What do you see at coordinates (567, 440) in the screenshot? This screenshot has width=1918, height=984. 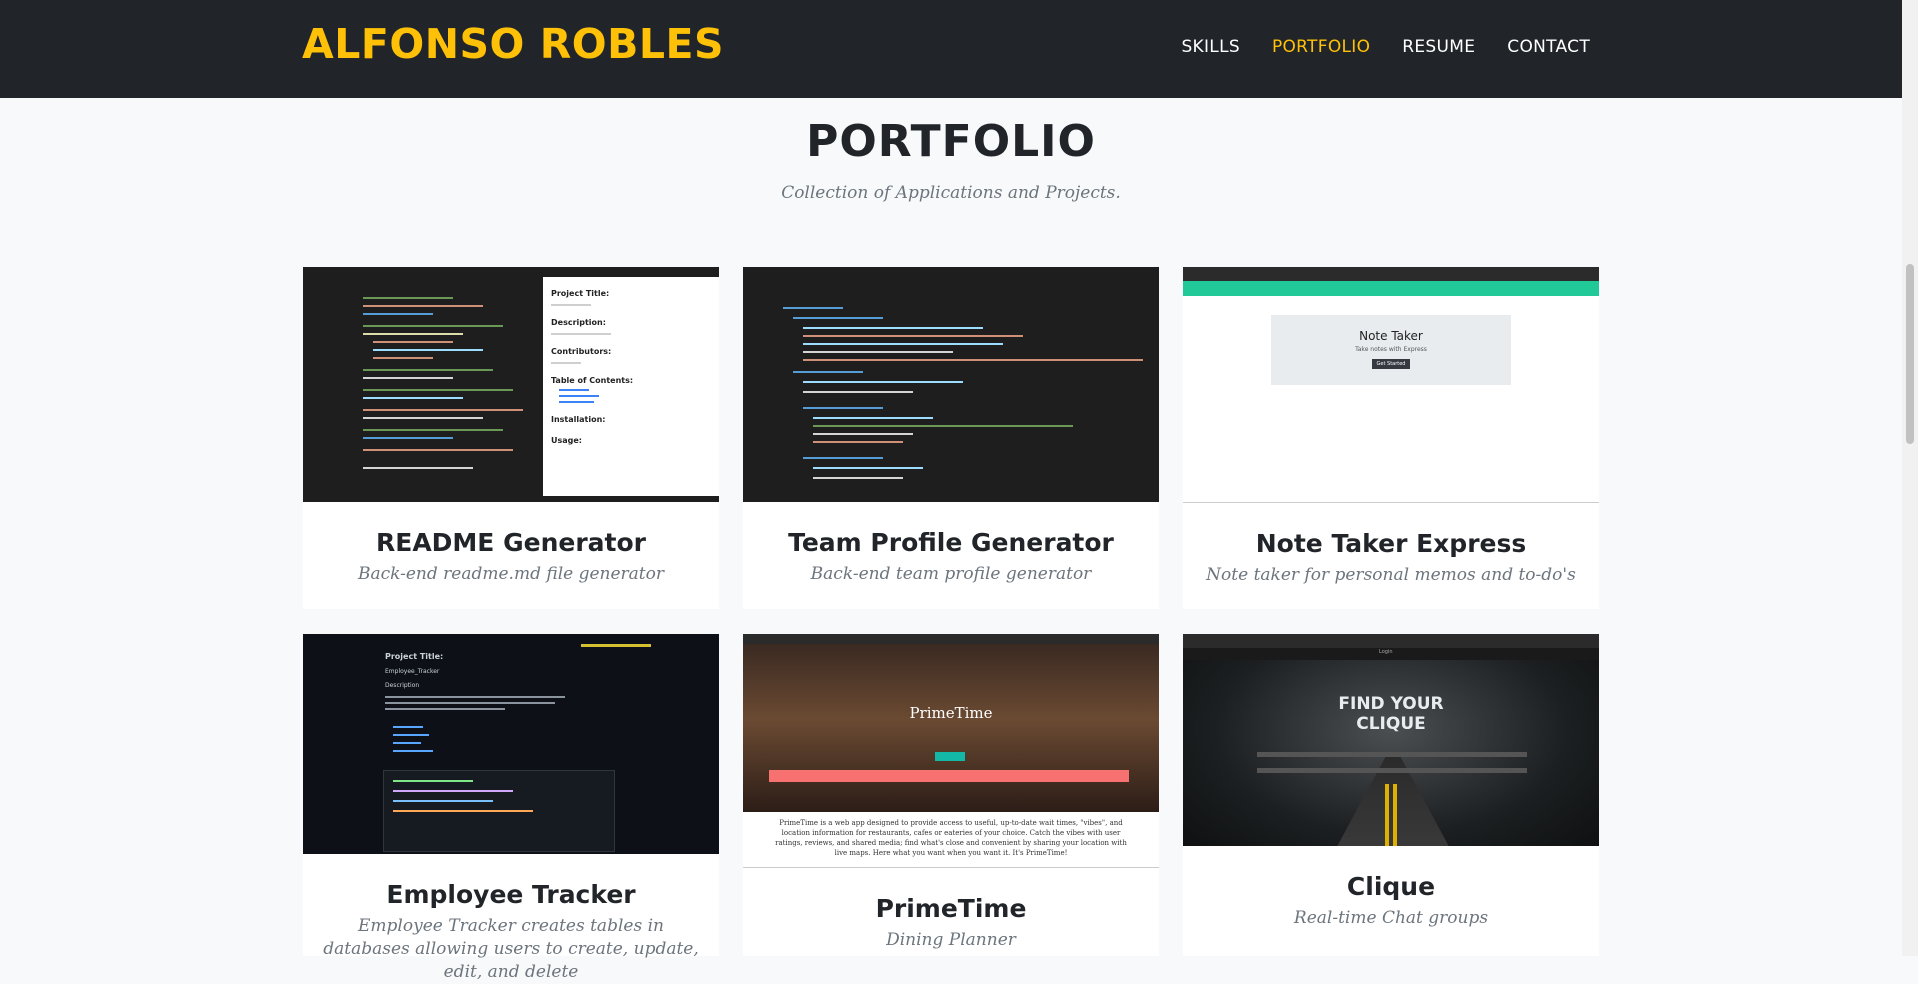 I see `preview-section: Usage:` at bounding box center [567, 440].